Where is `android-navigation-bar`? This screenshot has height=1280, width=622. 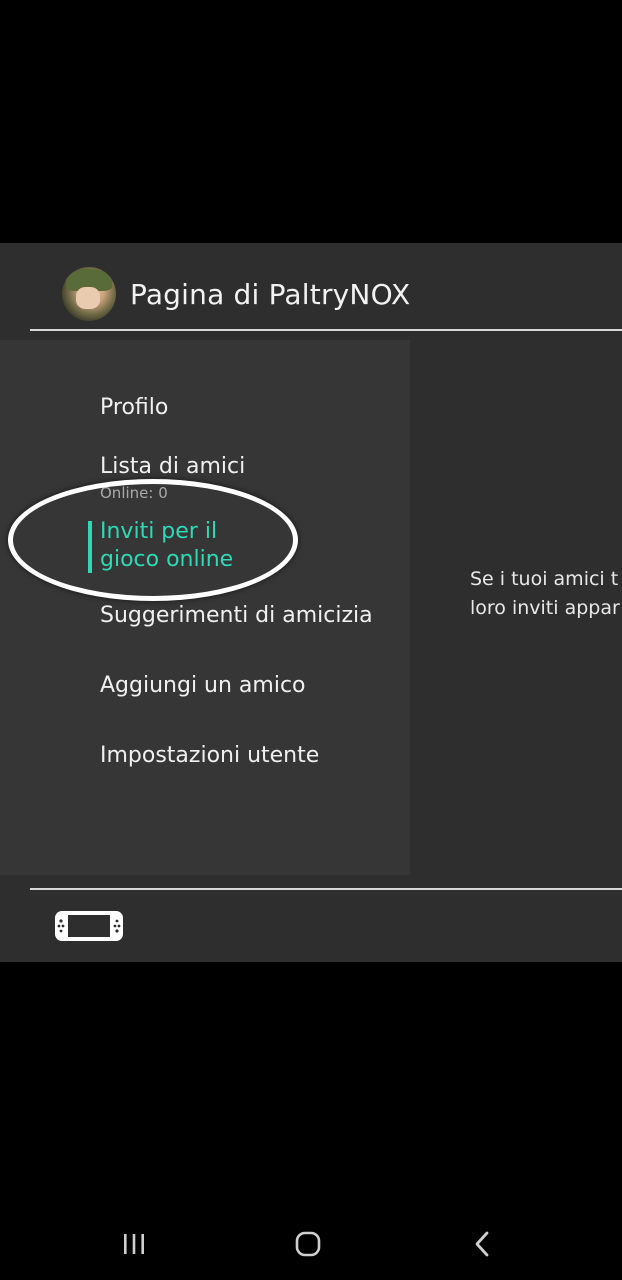
android-navigation-bar is located at coordinates (311, 1245).